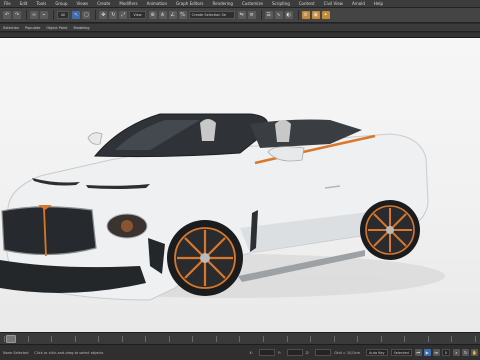 The height and width of the screenshot is (360, 480). What do you see at coordinates (323, 352) in the screenshot?
I see `z-coord-field` at bounding box center [323, 352].